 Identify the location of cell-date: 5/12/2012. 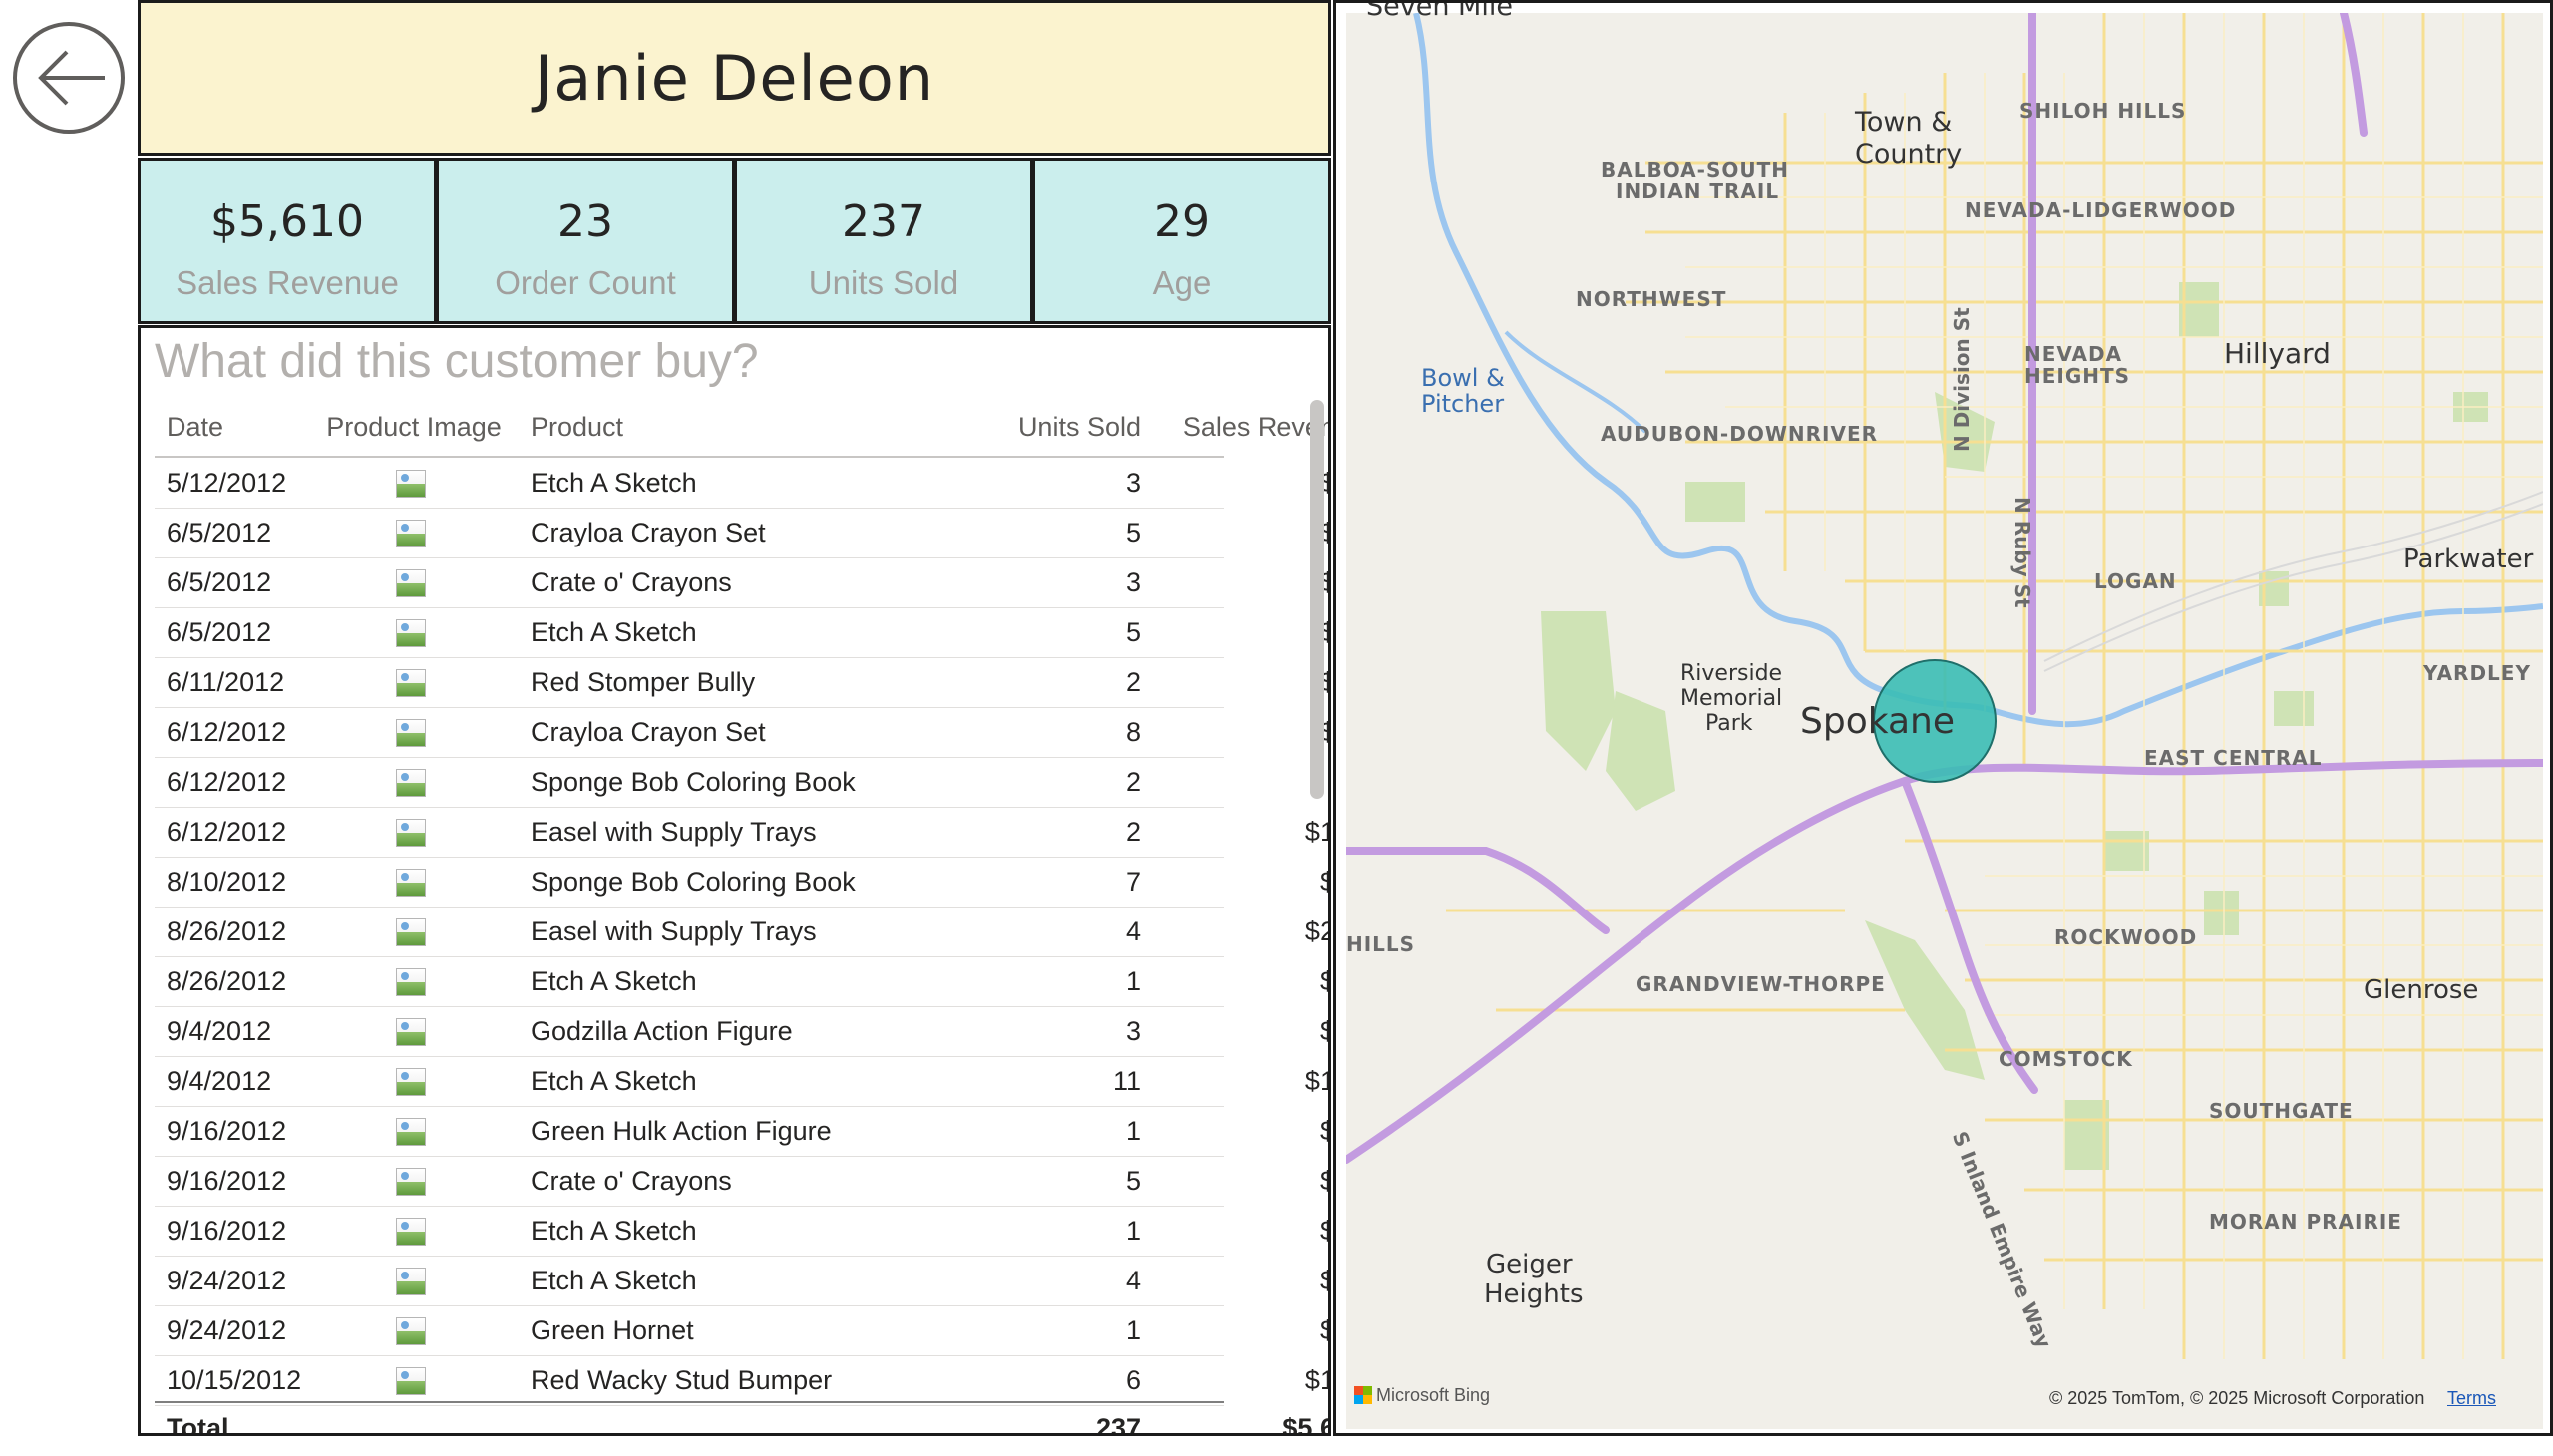
(227, 483).